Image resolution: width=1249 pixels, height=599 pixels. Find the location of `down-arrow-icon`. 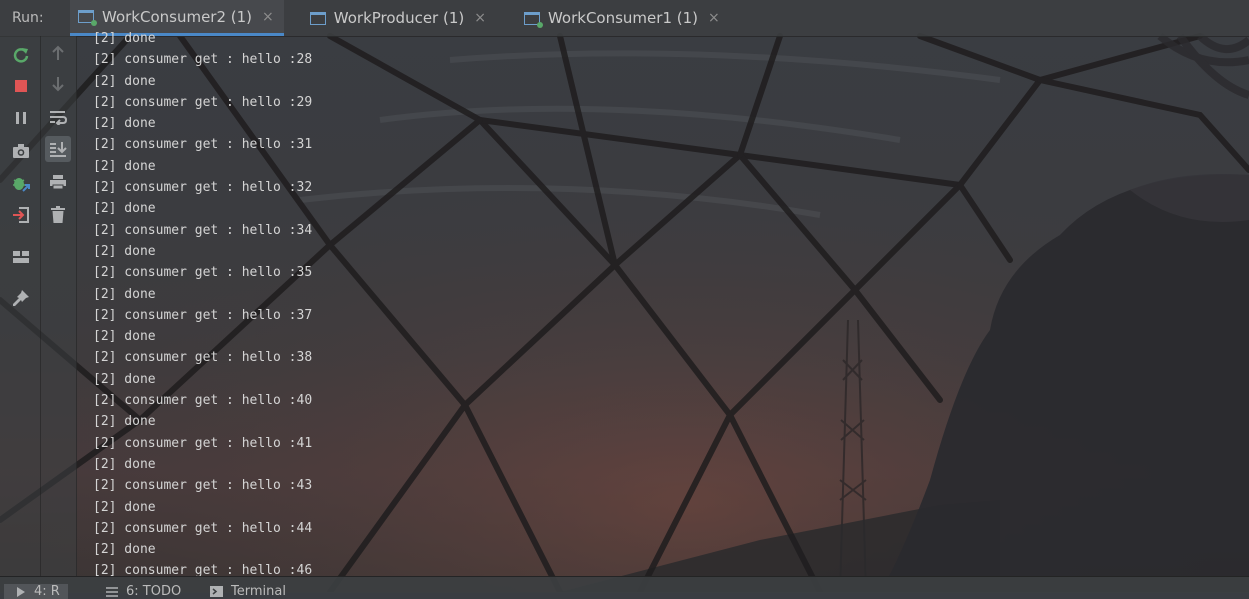

down-arrow-icon is located at coordinates (58, 84).